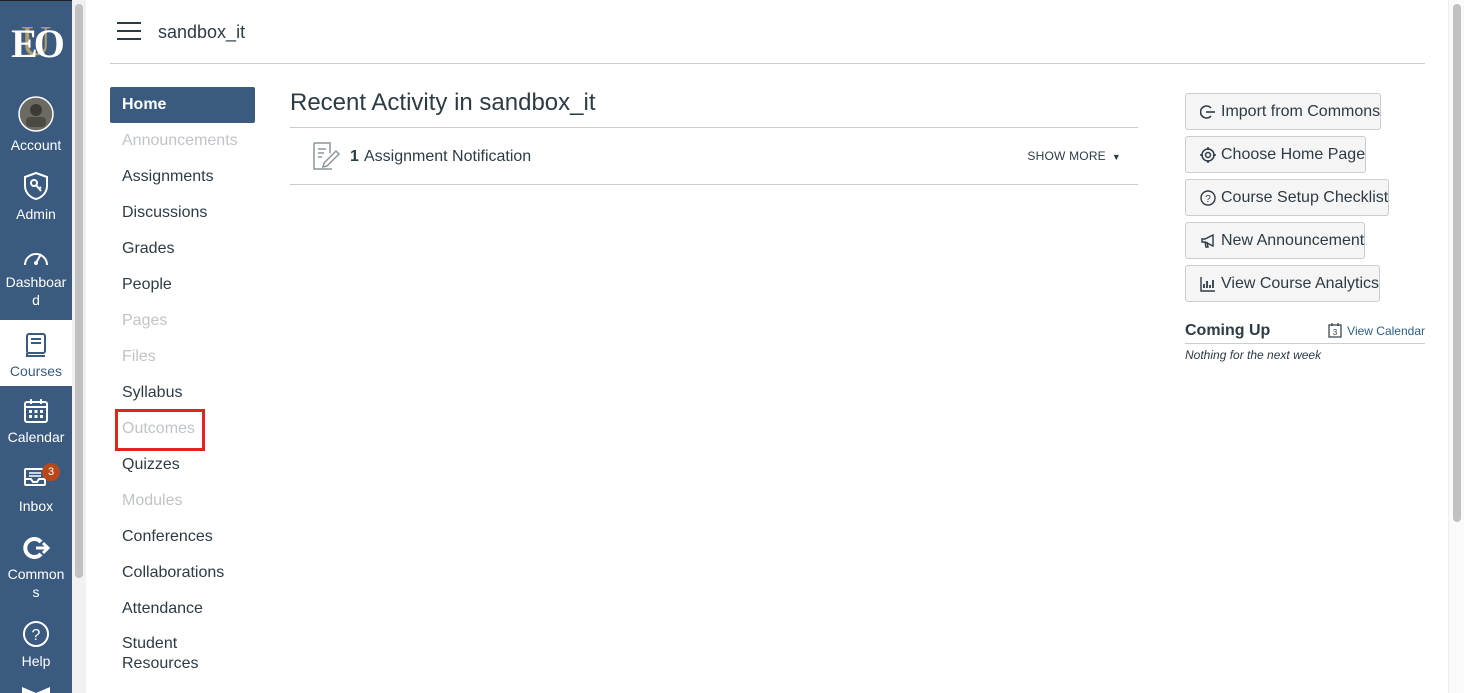  What do you see at coordinates (1293, 240) in the screenshot?
I see `new-announcement-label: New Announcement` at bounding box center [1293, 240].